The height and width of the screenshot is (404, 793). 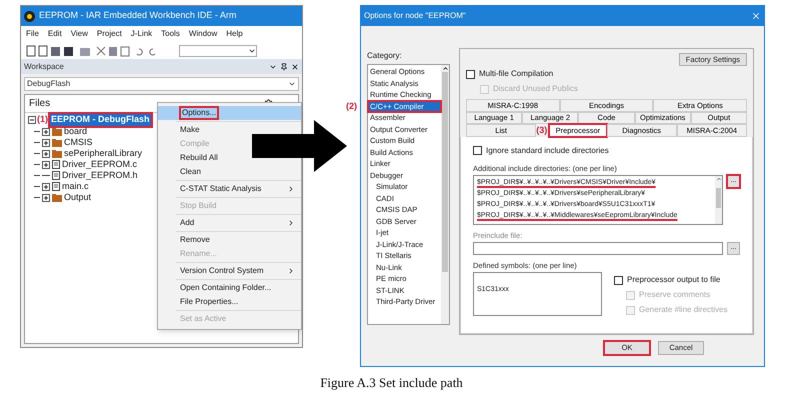 What do you see at coordinates (673, 280) in the screenshot?
I see `checkbox-label: Preprocessor output to file` at bounding box center [673, 280].